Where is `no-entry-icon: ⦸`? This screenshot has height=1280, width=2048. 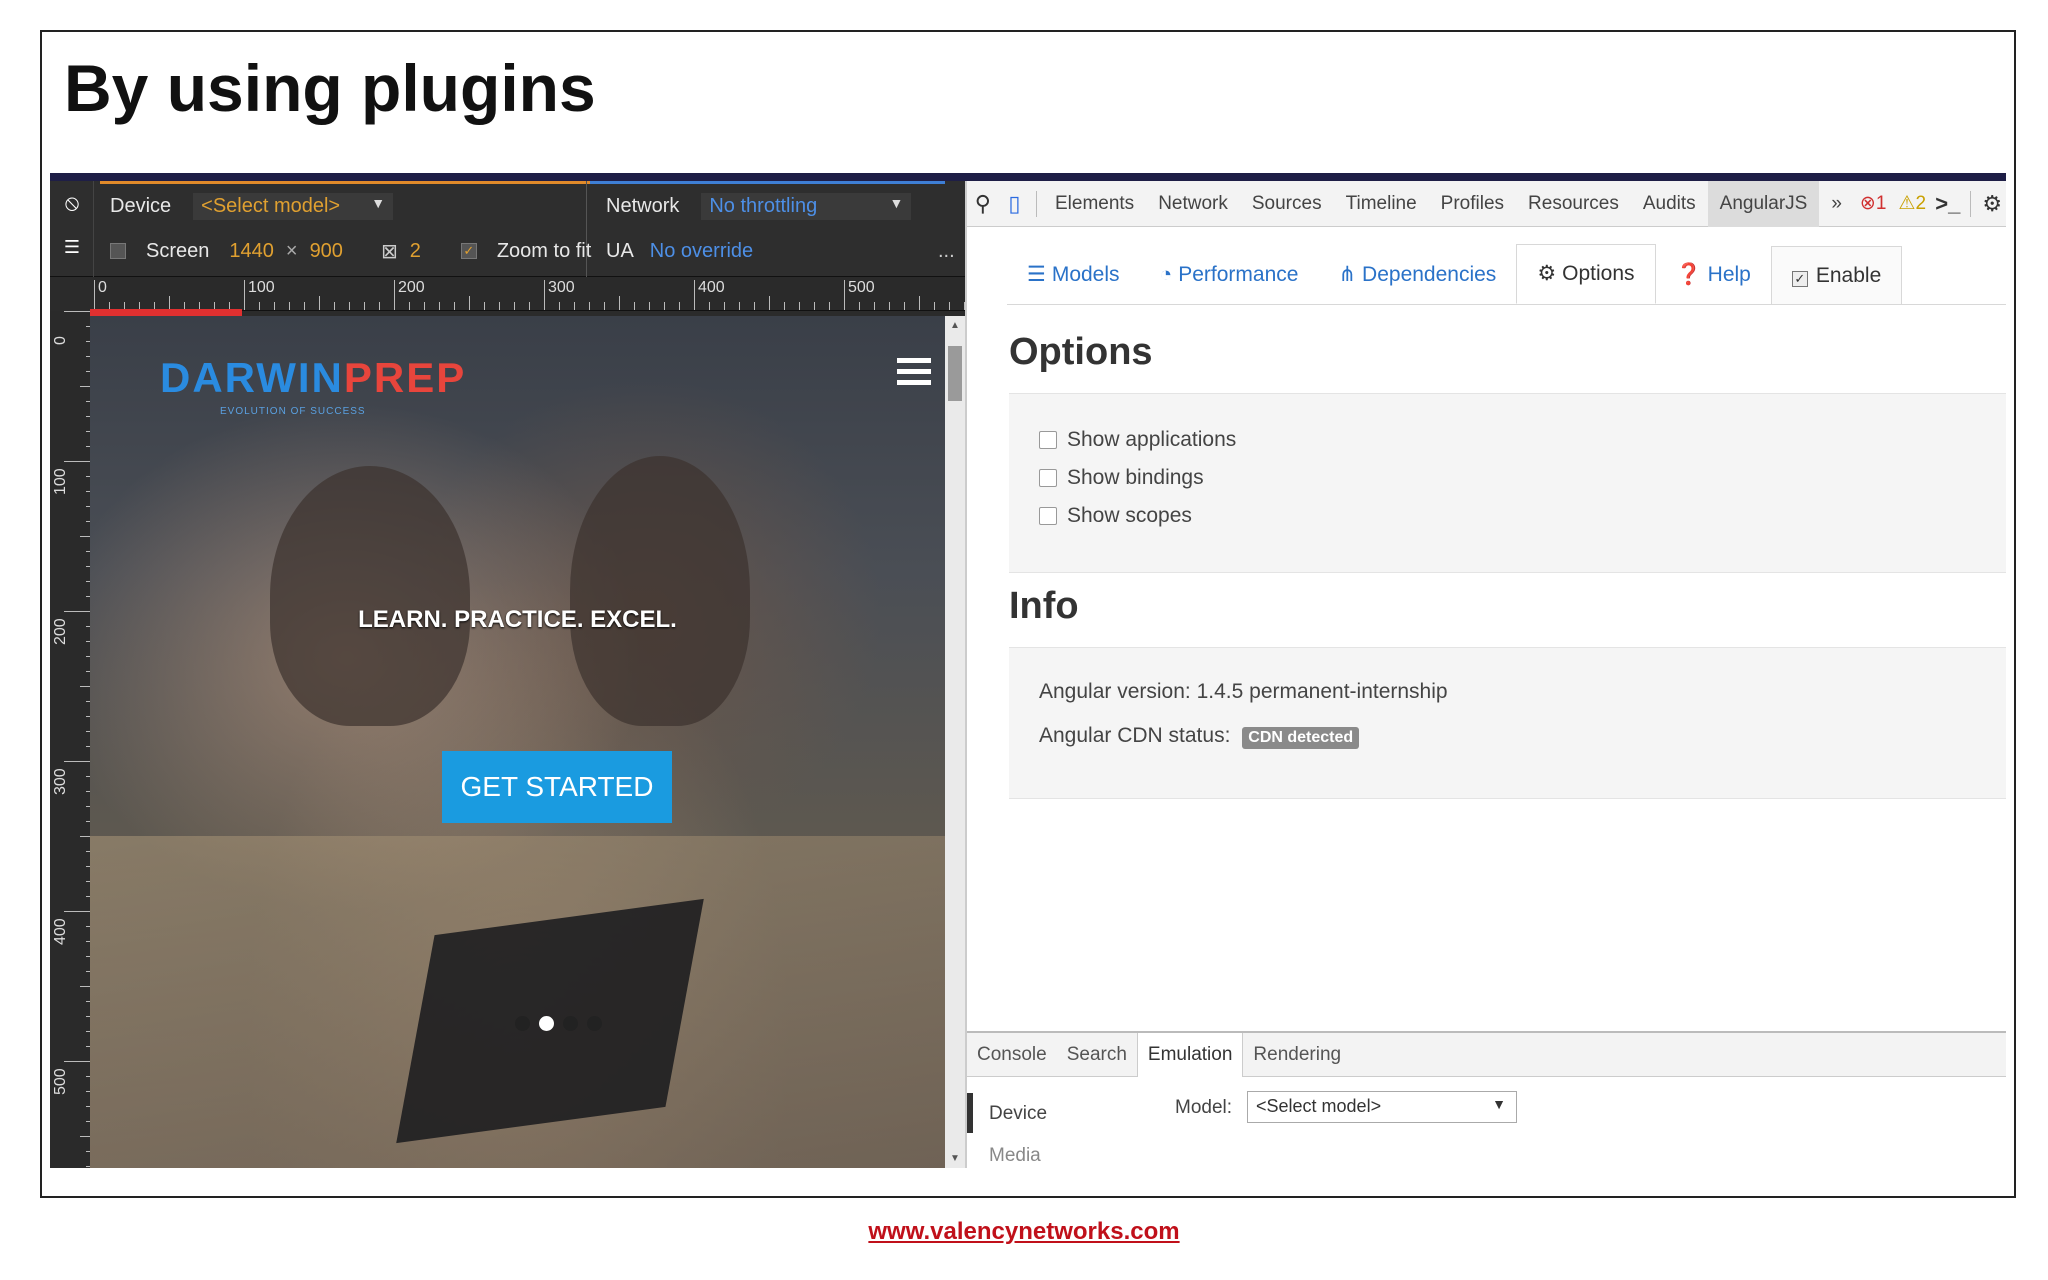
no-entry-icon: ⦸ is located at coordinates (72, 203).